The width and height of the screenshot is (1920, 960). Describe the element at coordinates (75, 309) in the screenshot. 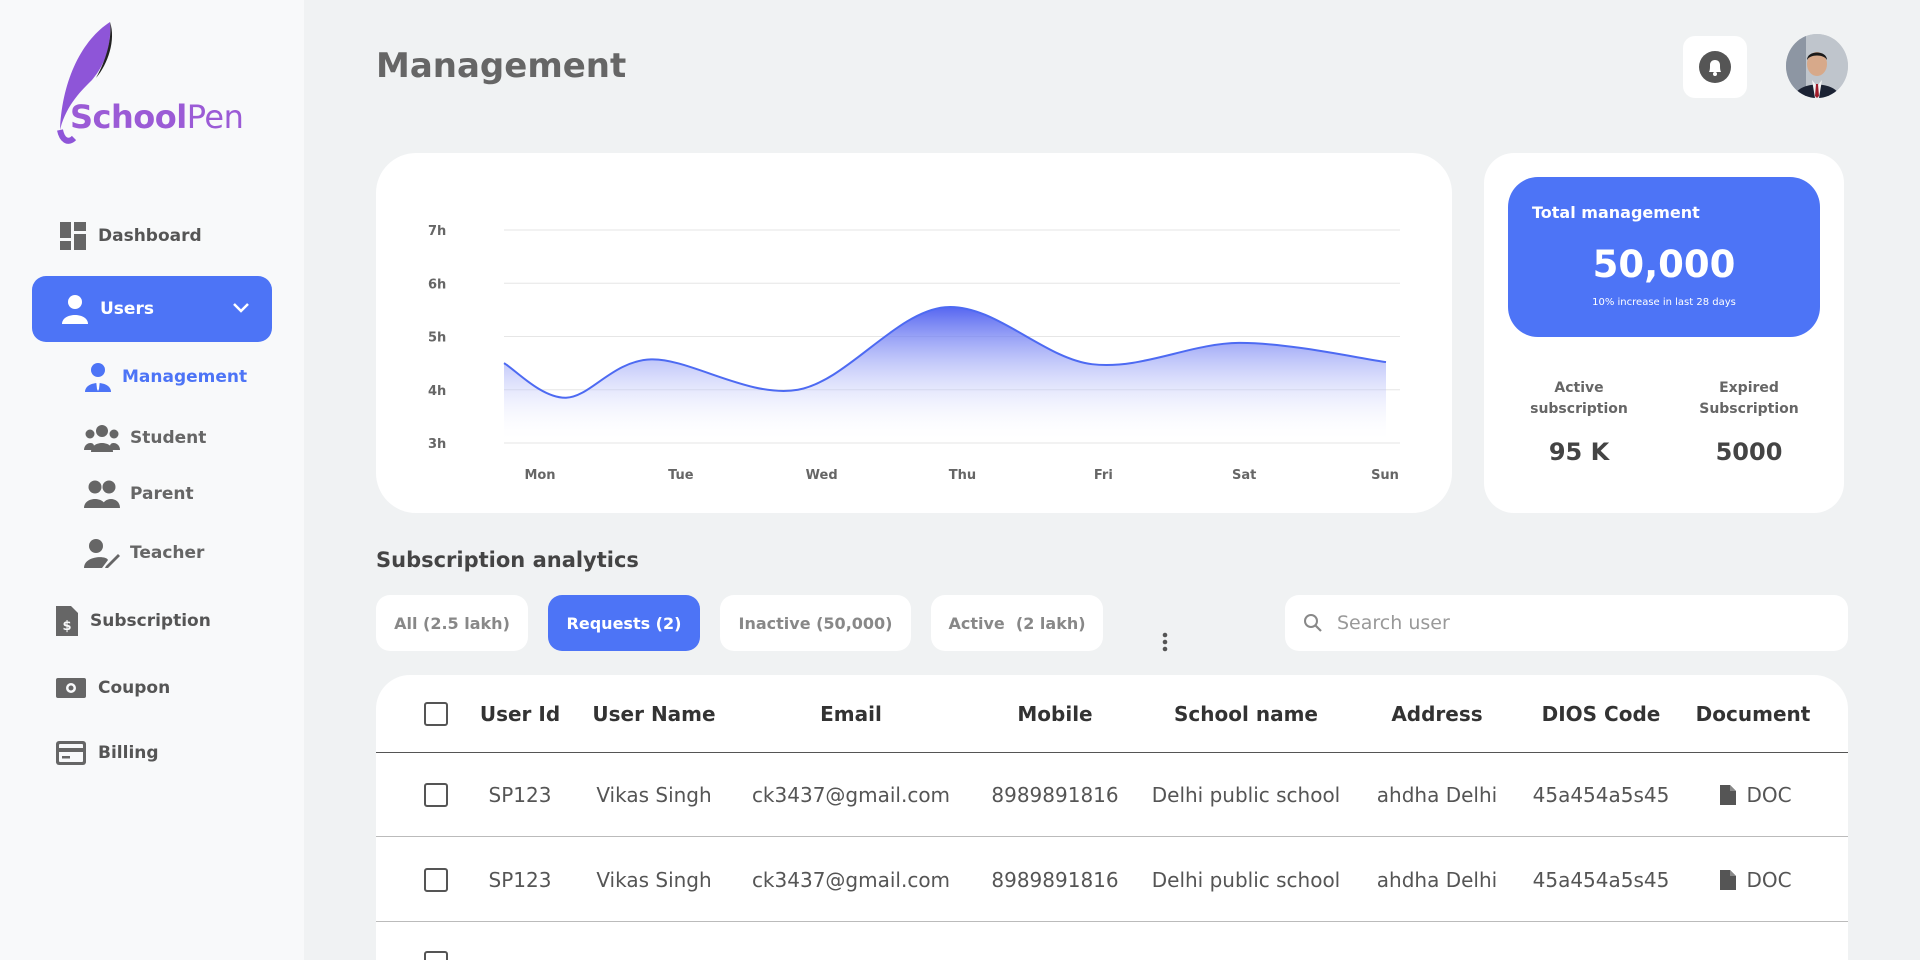

I see `user-icon` at that location.